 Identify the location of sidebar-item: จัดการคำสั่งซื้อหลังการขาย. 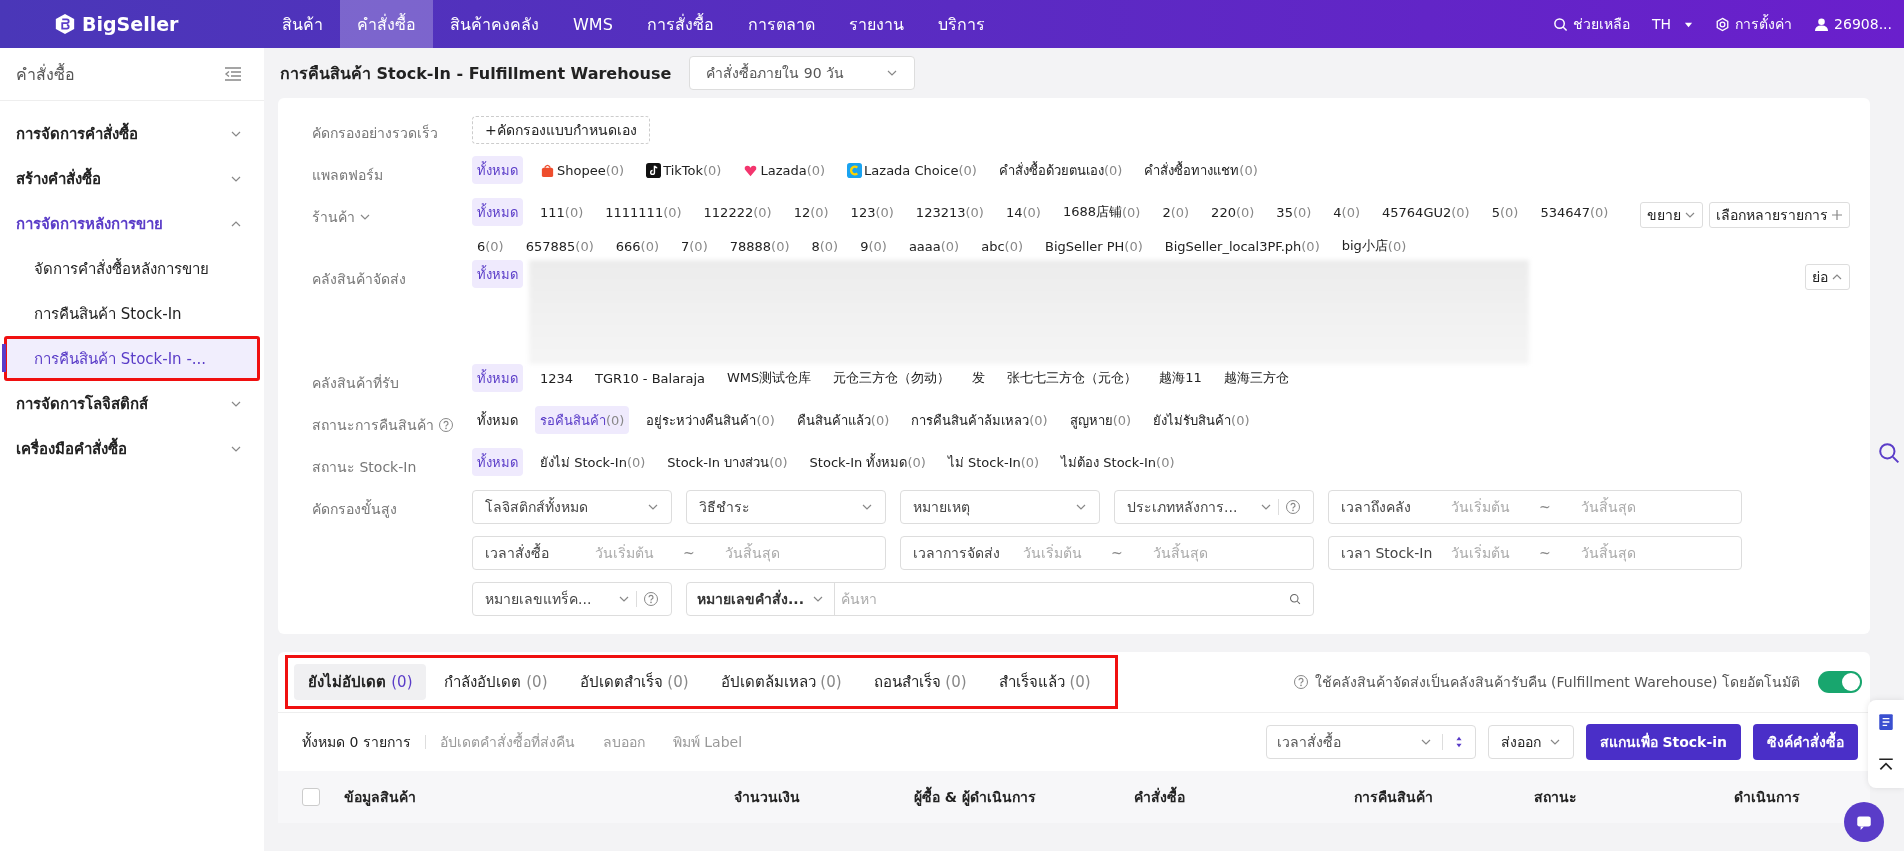
(132, 268).